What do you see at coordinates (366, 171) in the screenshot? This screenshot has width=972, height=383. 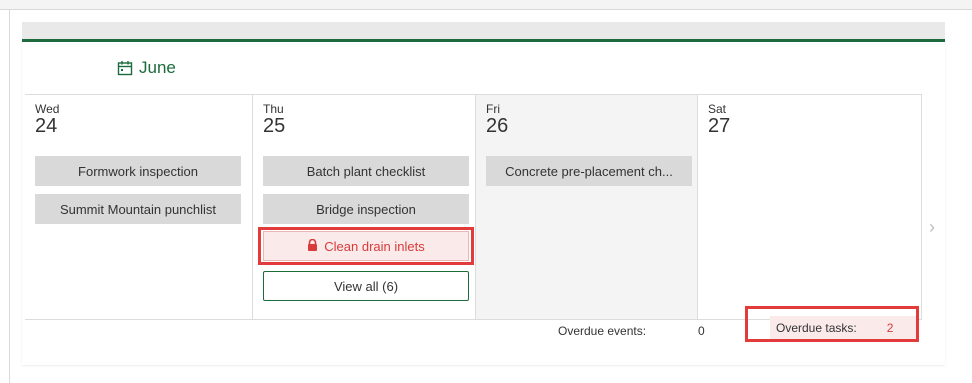 I see `event-item: Batch plant checklist` at bounding box center [366, 171].